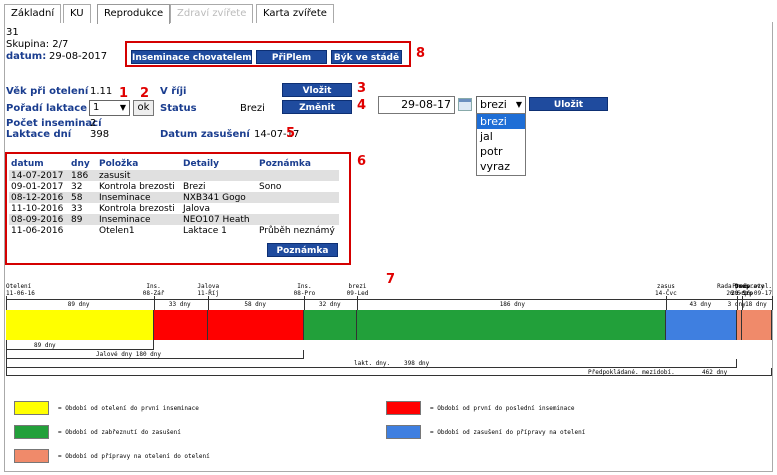 The image size is (777, 475). Describe the element at coordinates (137, 208) in the screenshot. I see `cell-polozka: Kontrola brezosti` at that location.